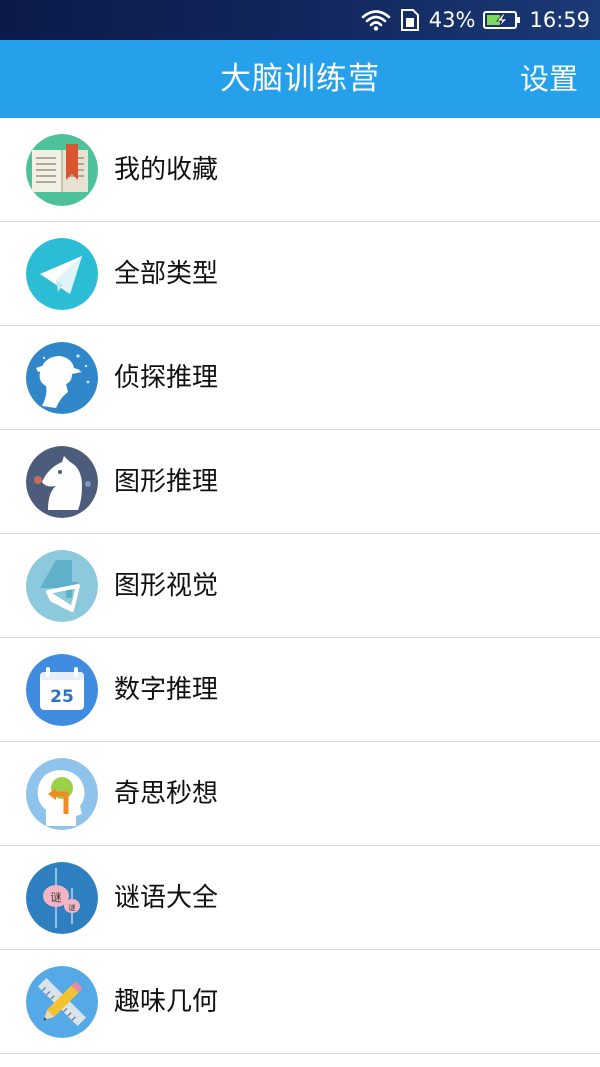 The height and width of the screenshot is (1067, 600). What do you see at coordinates (410, 20) in the screenshot?
I see `sim-icon` at bounding box center [410, 20].